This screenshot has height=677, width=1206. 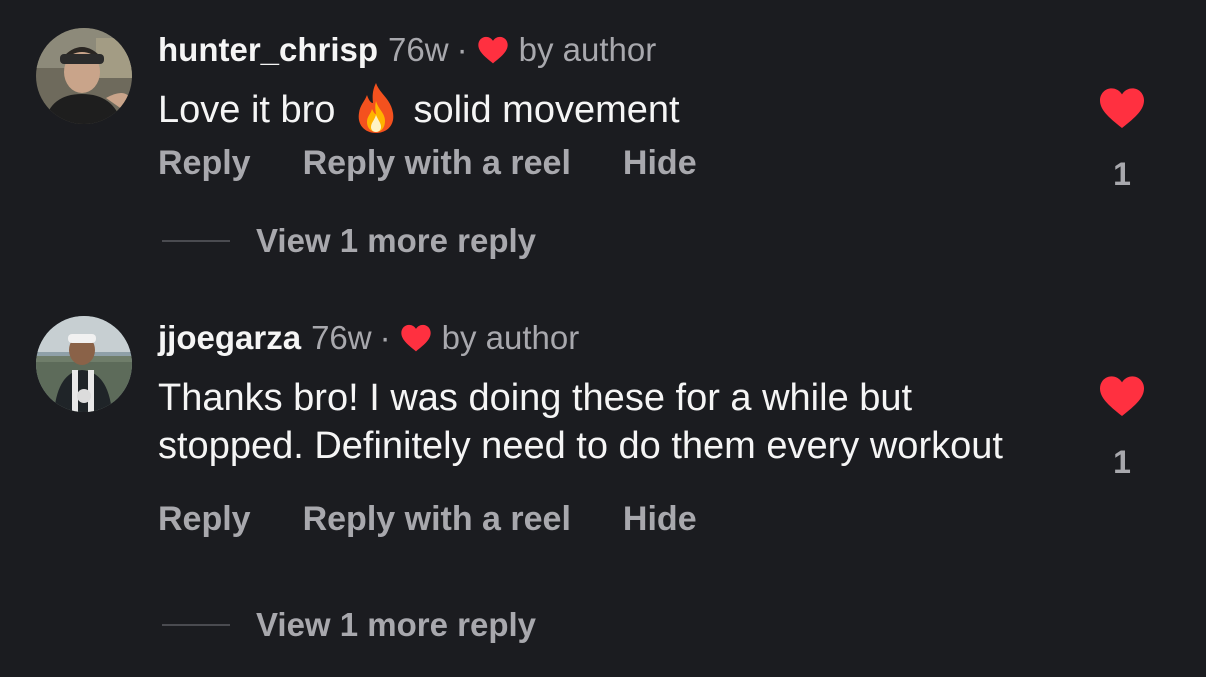 I want to click on comment-text-part: Love it bro, so click(x=247, y=110).